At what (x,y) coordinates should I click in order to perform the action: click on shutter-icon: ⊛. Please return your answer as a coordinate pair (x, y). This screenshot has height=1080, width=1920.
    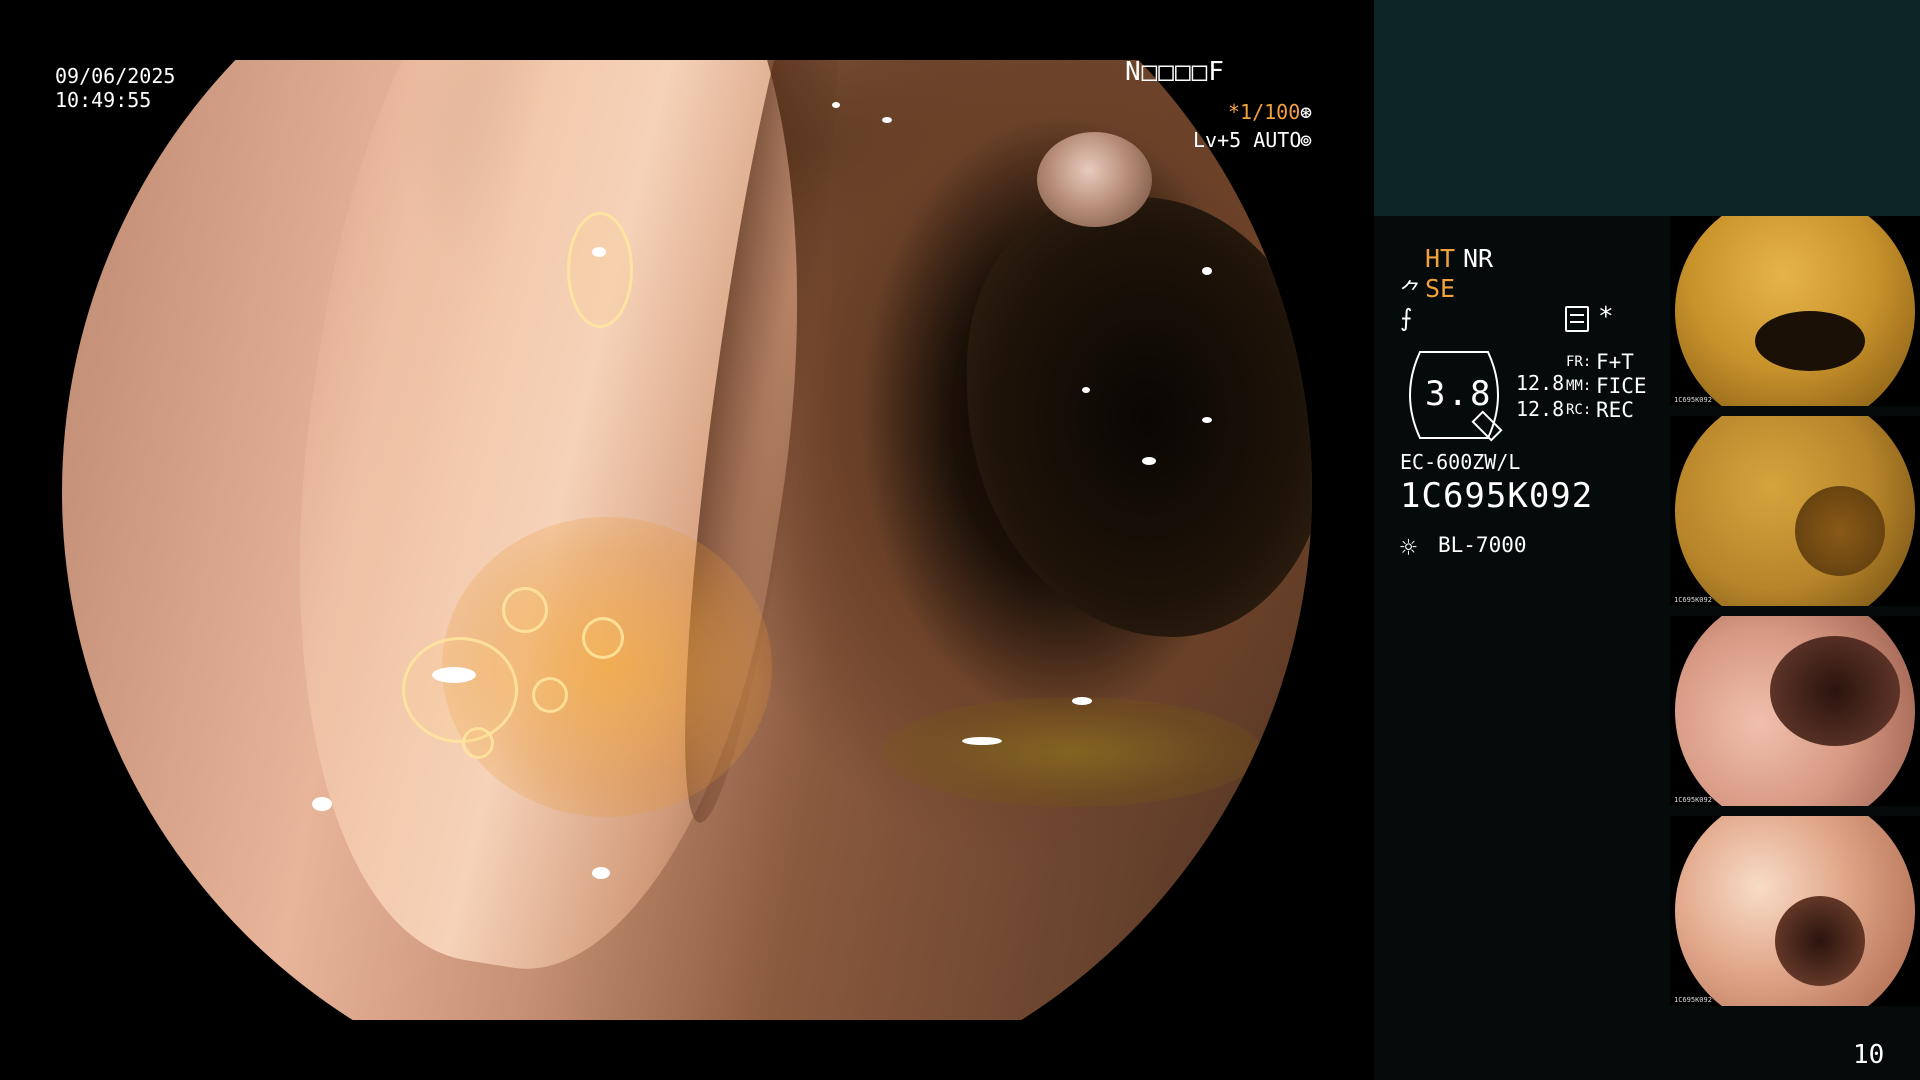
    Looking at the image, I should click on (1306, 112).